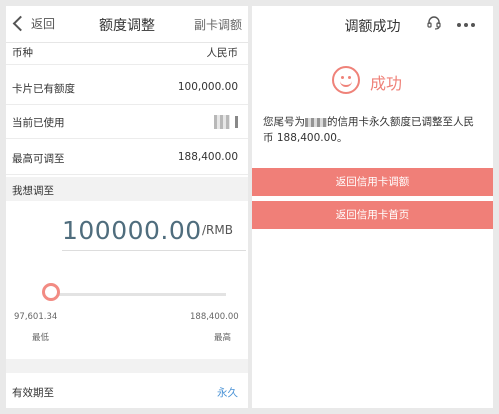 Image resolution: width=499 pixels, height=414 pixels. What do you see at coordinates (434, 23) in the screenshot?
I see `headset-icon` at bounding box center [434, 23].